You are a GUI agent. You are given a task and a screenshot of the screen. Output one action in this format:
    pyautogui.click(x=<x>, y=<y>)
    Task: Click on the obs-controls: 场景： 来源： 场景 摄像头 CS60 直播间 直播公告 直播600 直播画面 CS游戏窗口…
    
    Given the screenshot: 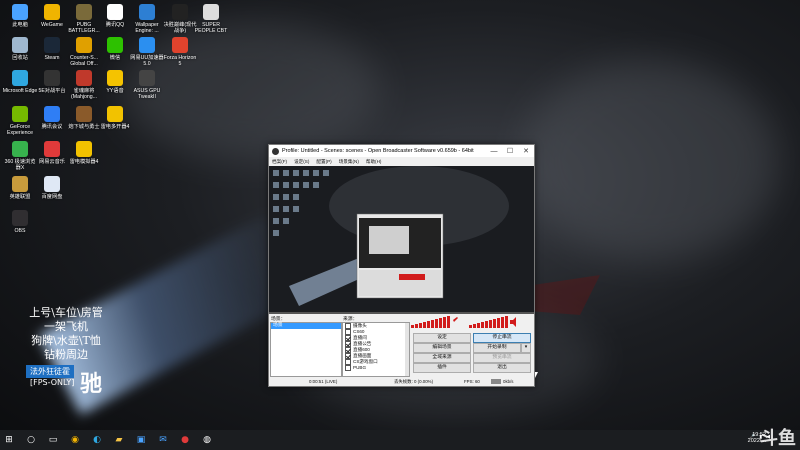 What is the action you would take?
    pyautogui.click(x=401, y=350)
    